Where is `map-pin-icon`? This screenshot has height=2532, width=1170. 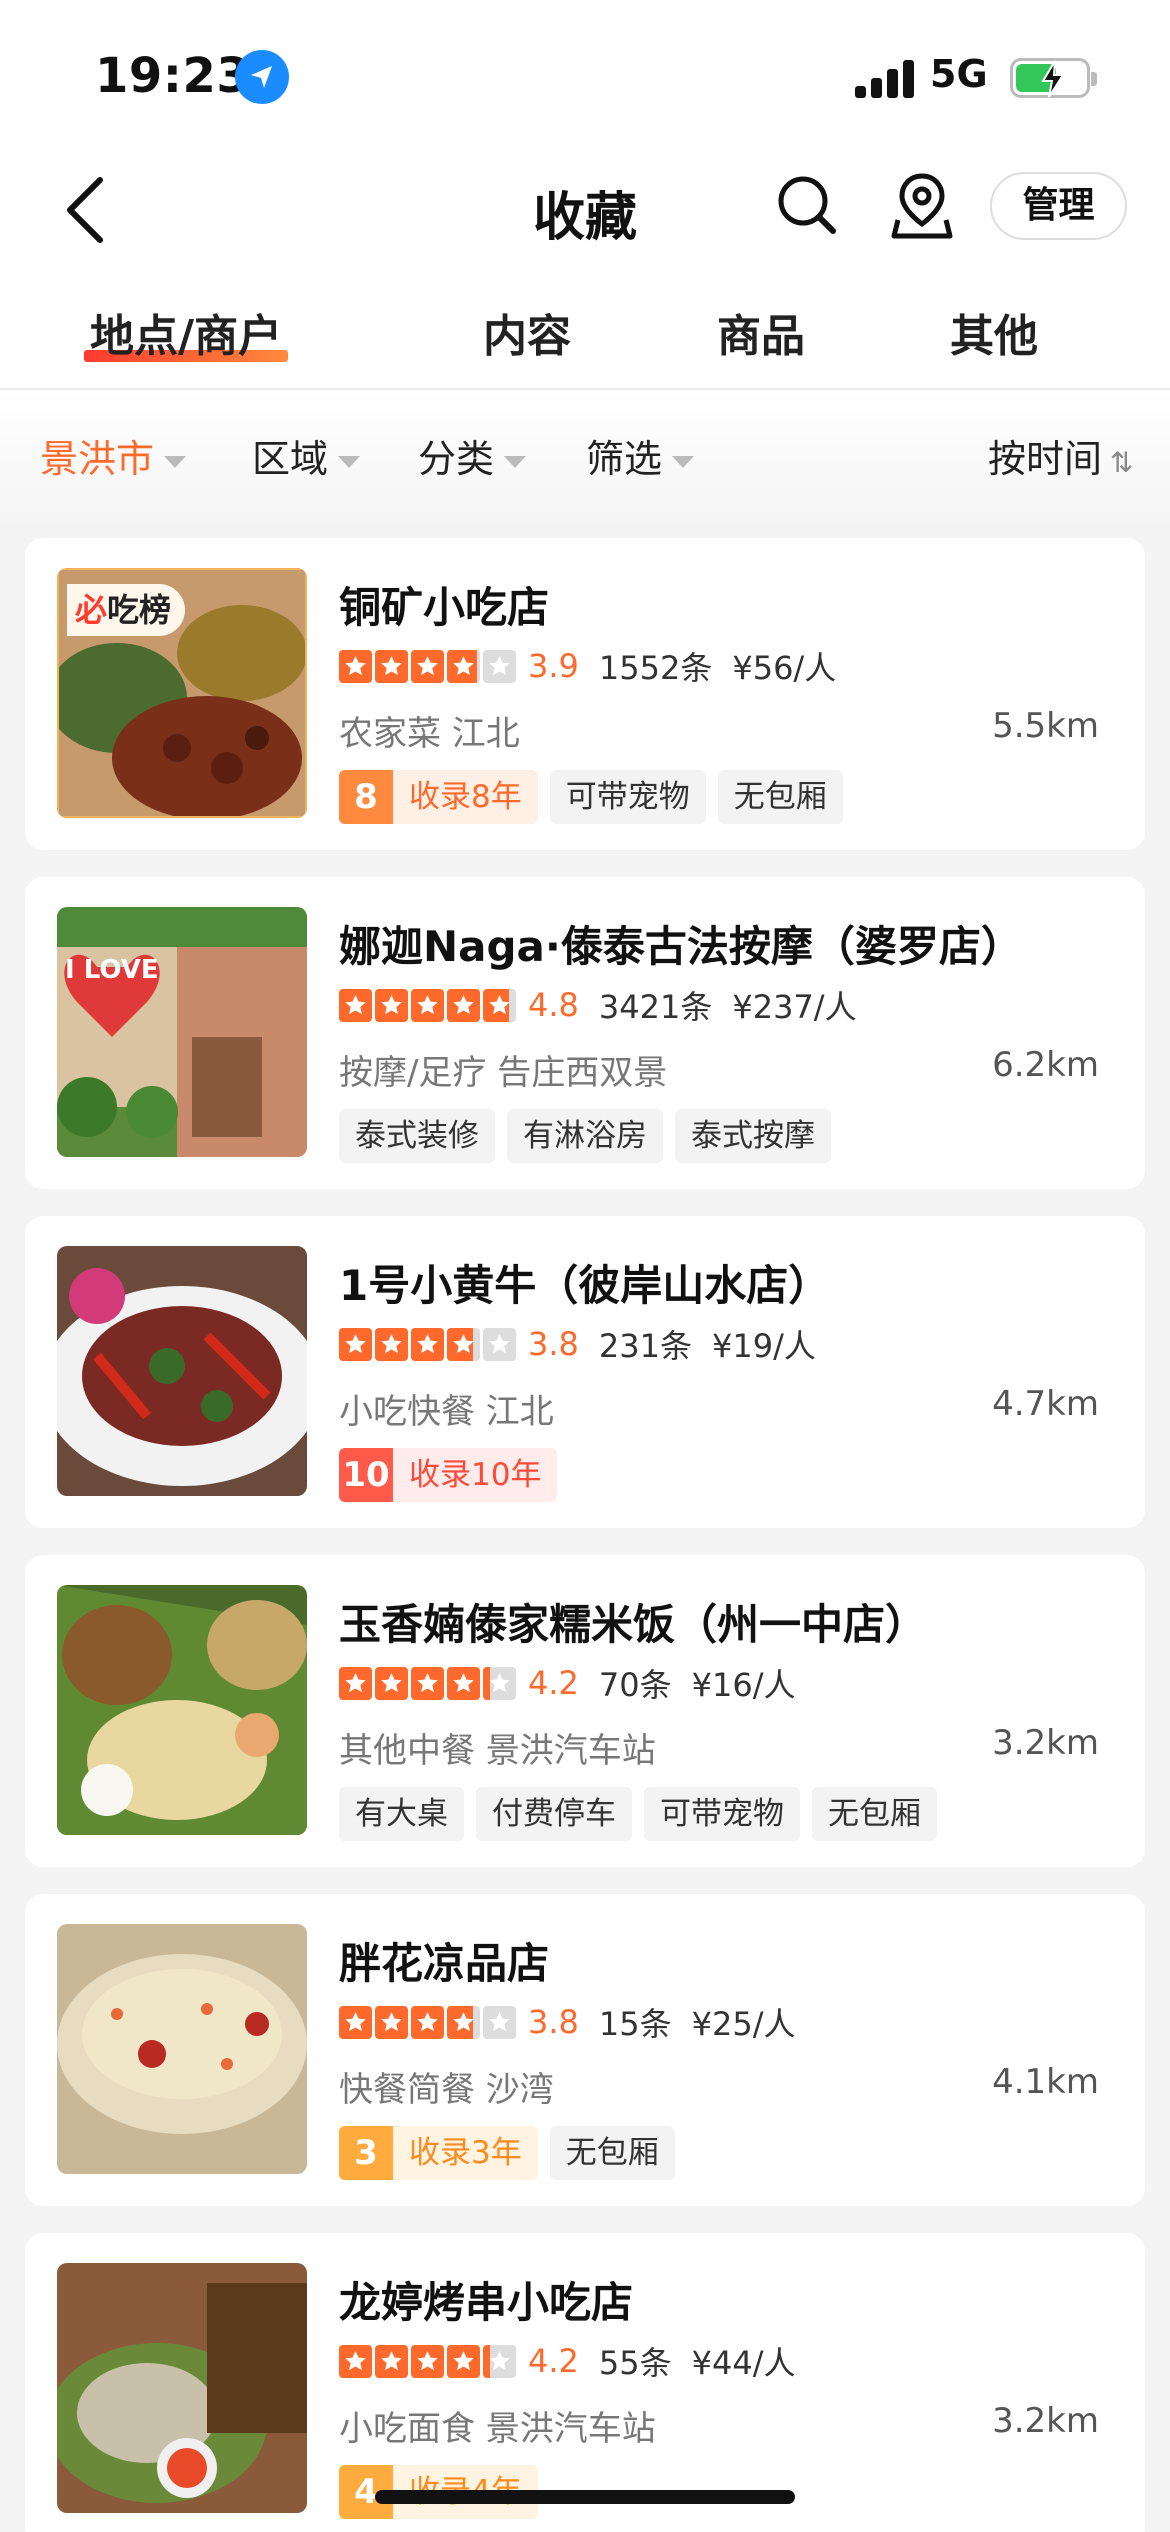
map-pin-icon is located at coordinates (922, 206).